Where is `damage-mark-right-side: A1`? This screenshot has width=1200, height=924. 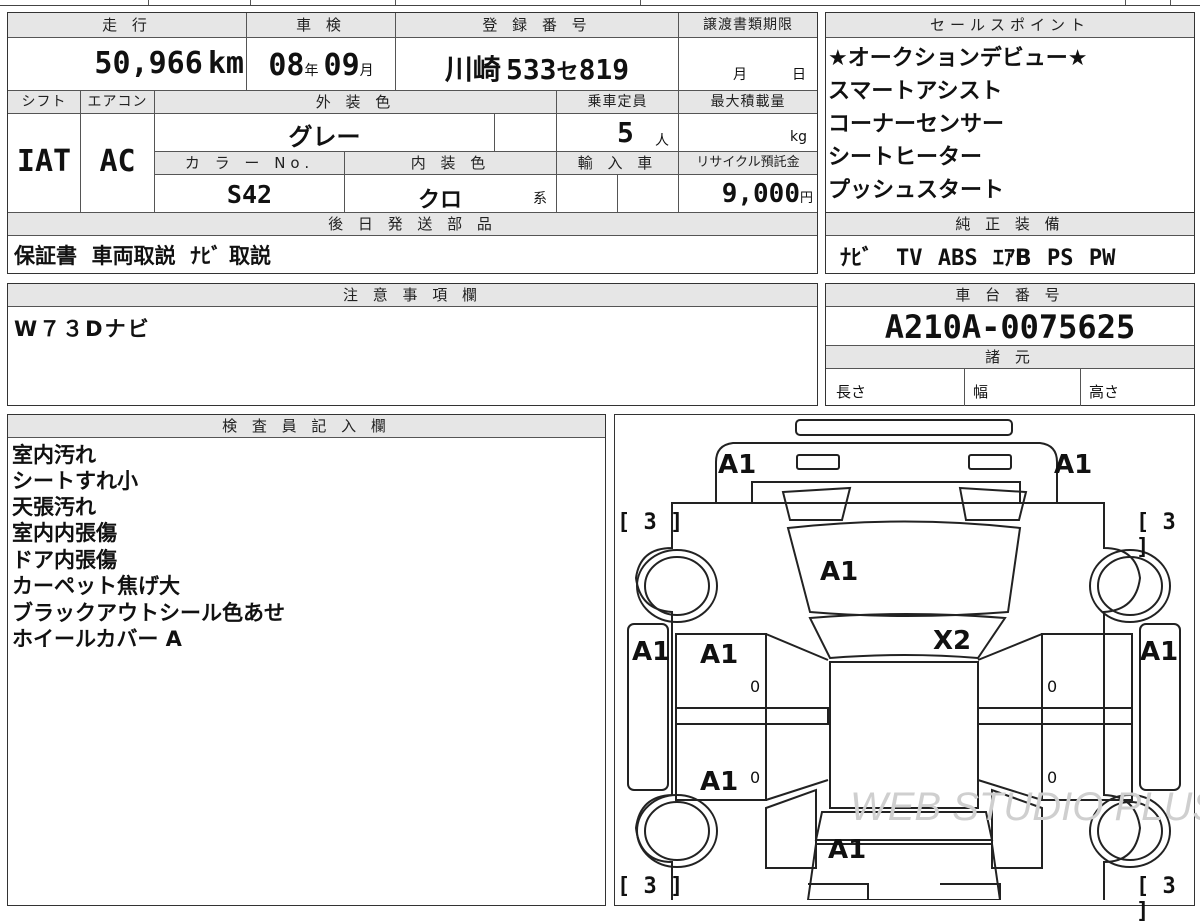
damage-mark-right-side: A1 is located at coordinates (1159, 652).